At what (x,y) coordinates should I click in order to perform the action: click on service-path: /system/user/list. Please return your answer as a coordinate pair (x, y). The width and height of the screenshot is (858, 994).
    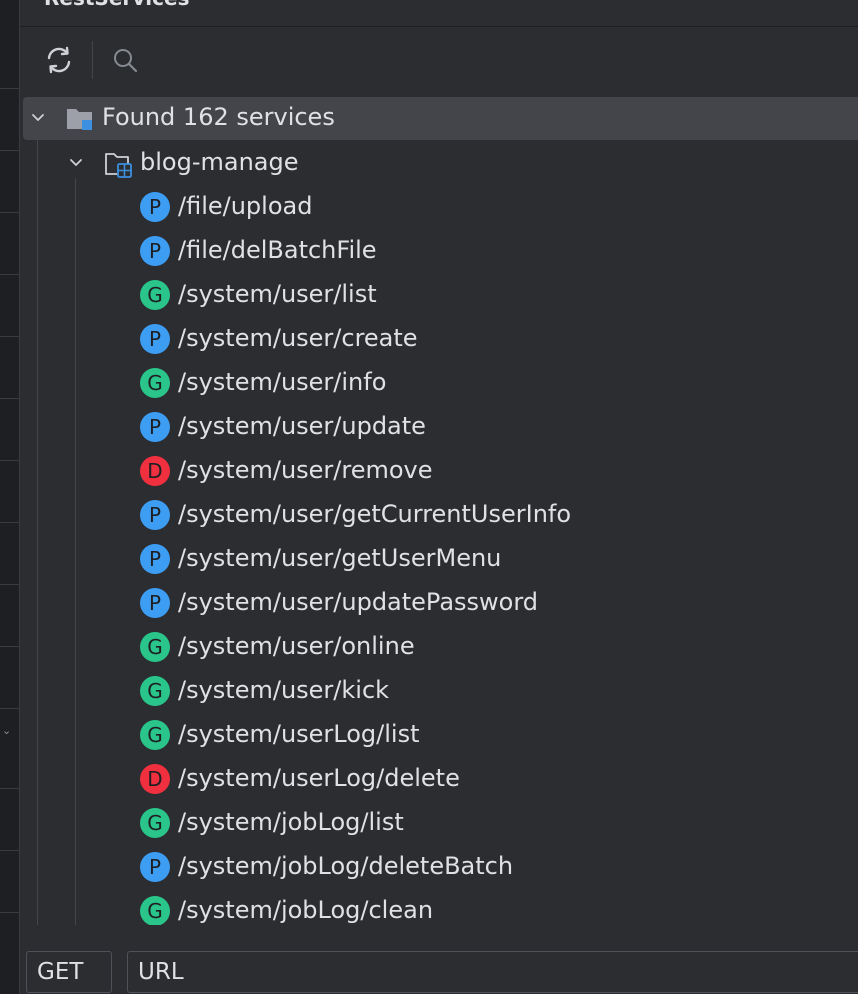
    Looking at the image, I should click on (277, 294).